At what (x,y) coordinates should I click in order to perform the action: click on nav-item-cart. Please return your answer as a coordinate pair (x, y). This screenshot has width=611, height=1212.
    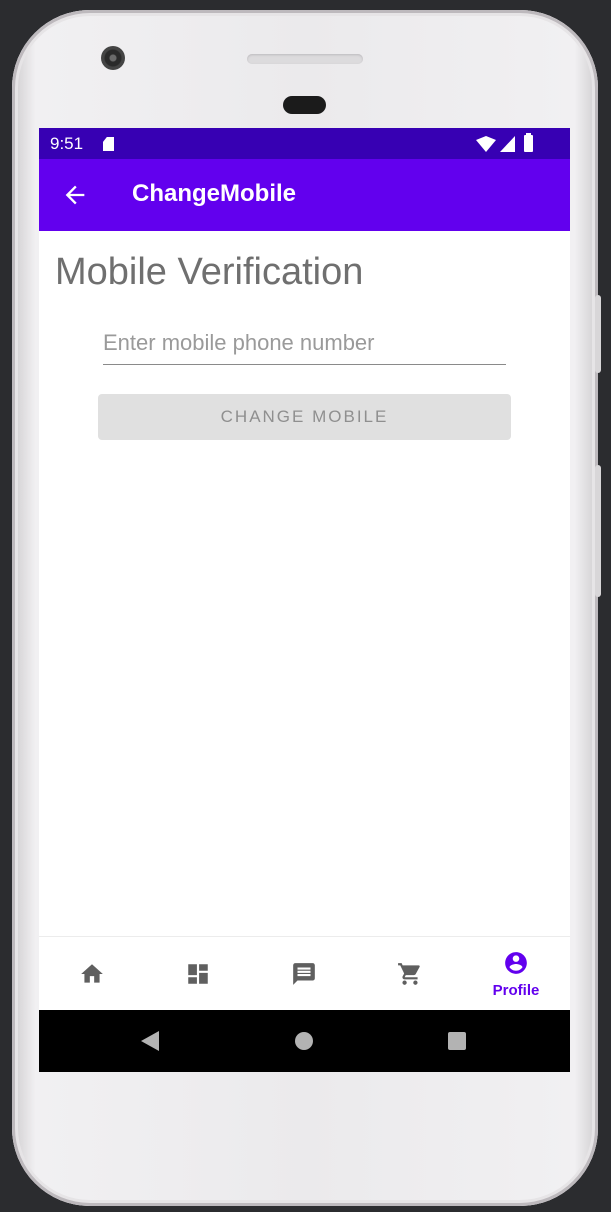
    Looking at the image, I should click on (410, 974).